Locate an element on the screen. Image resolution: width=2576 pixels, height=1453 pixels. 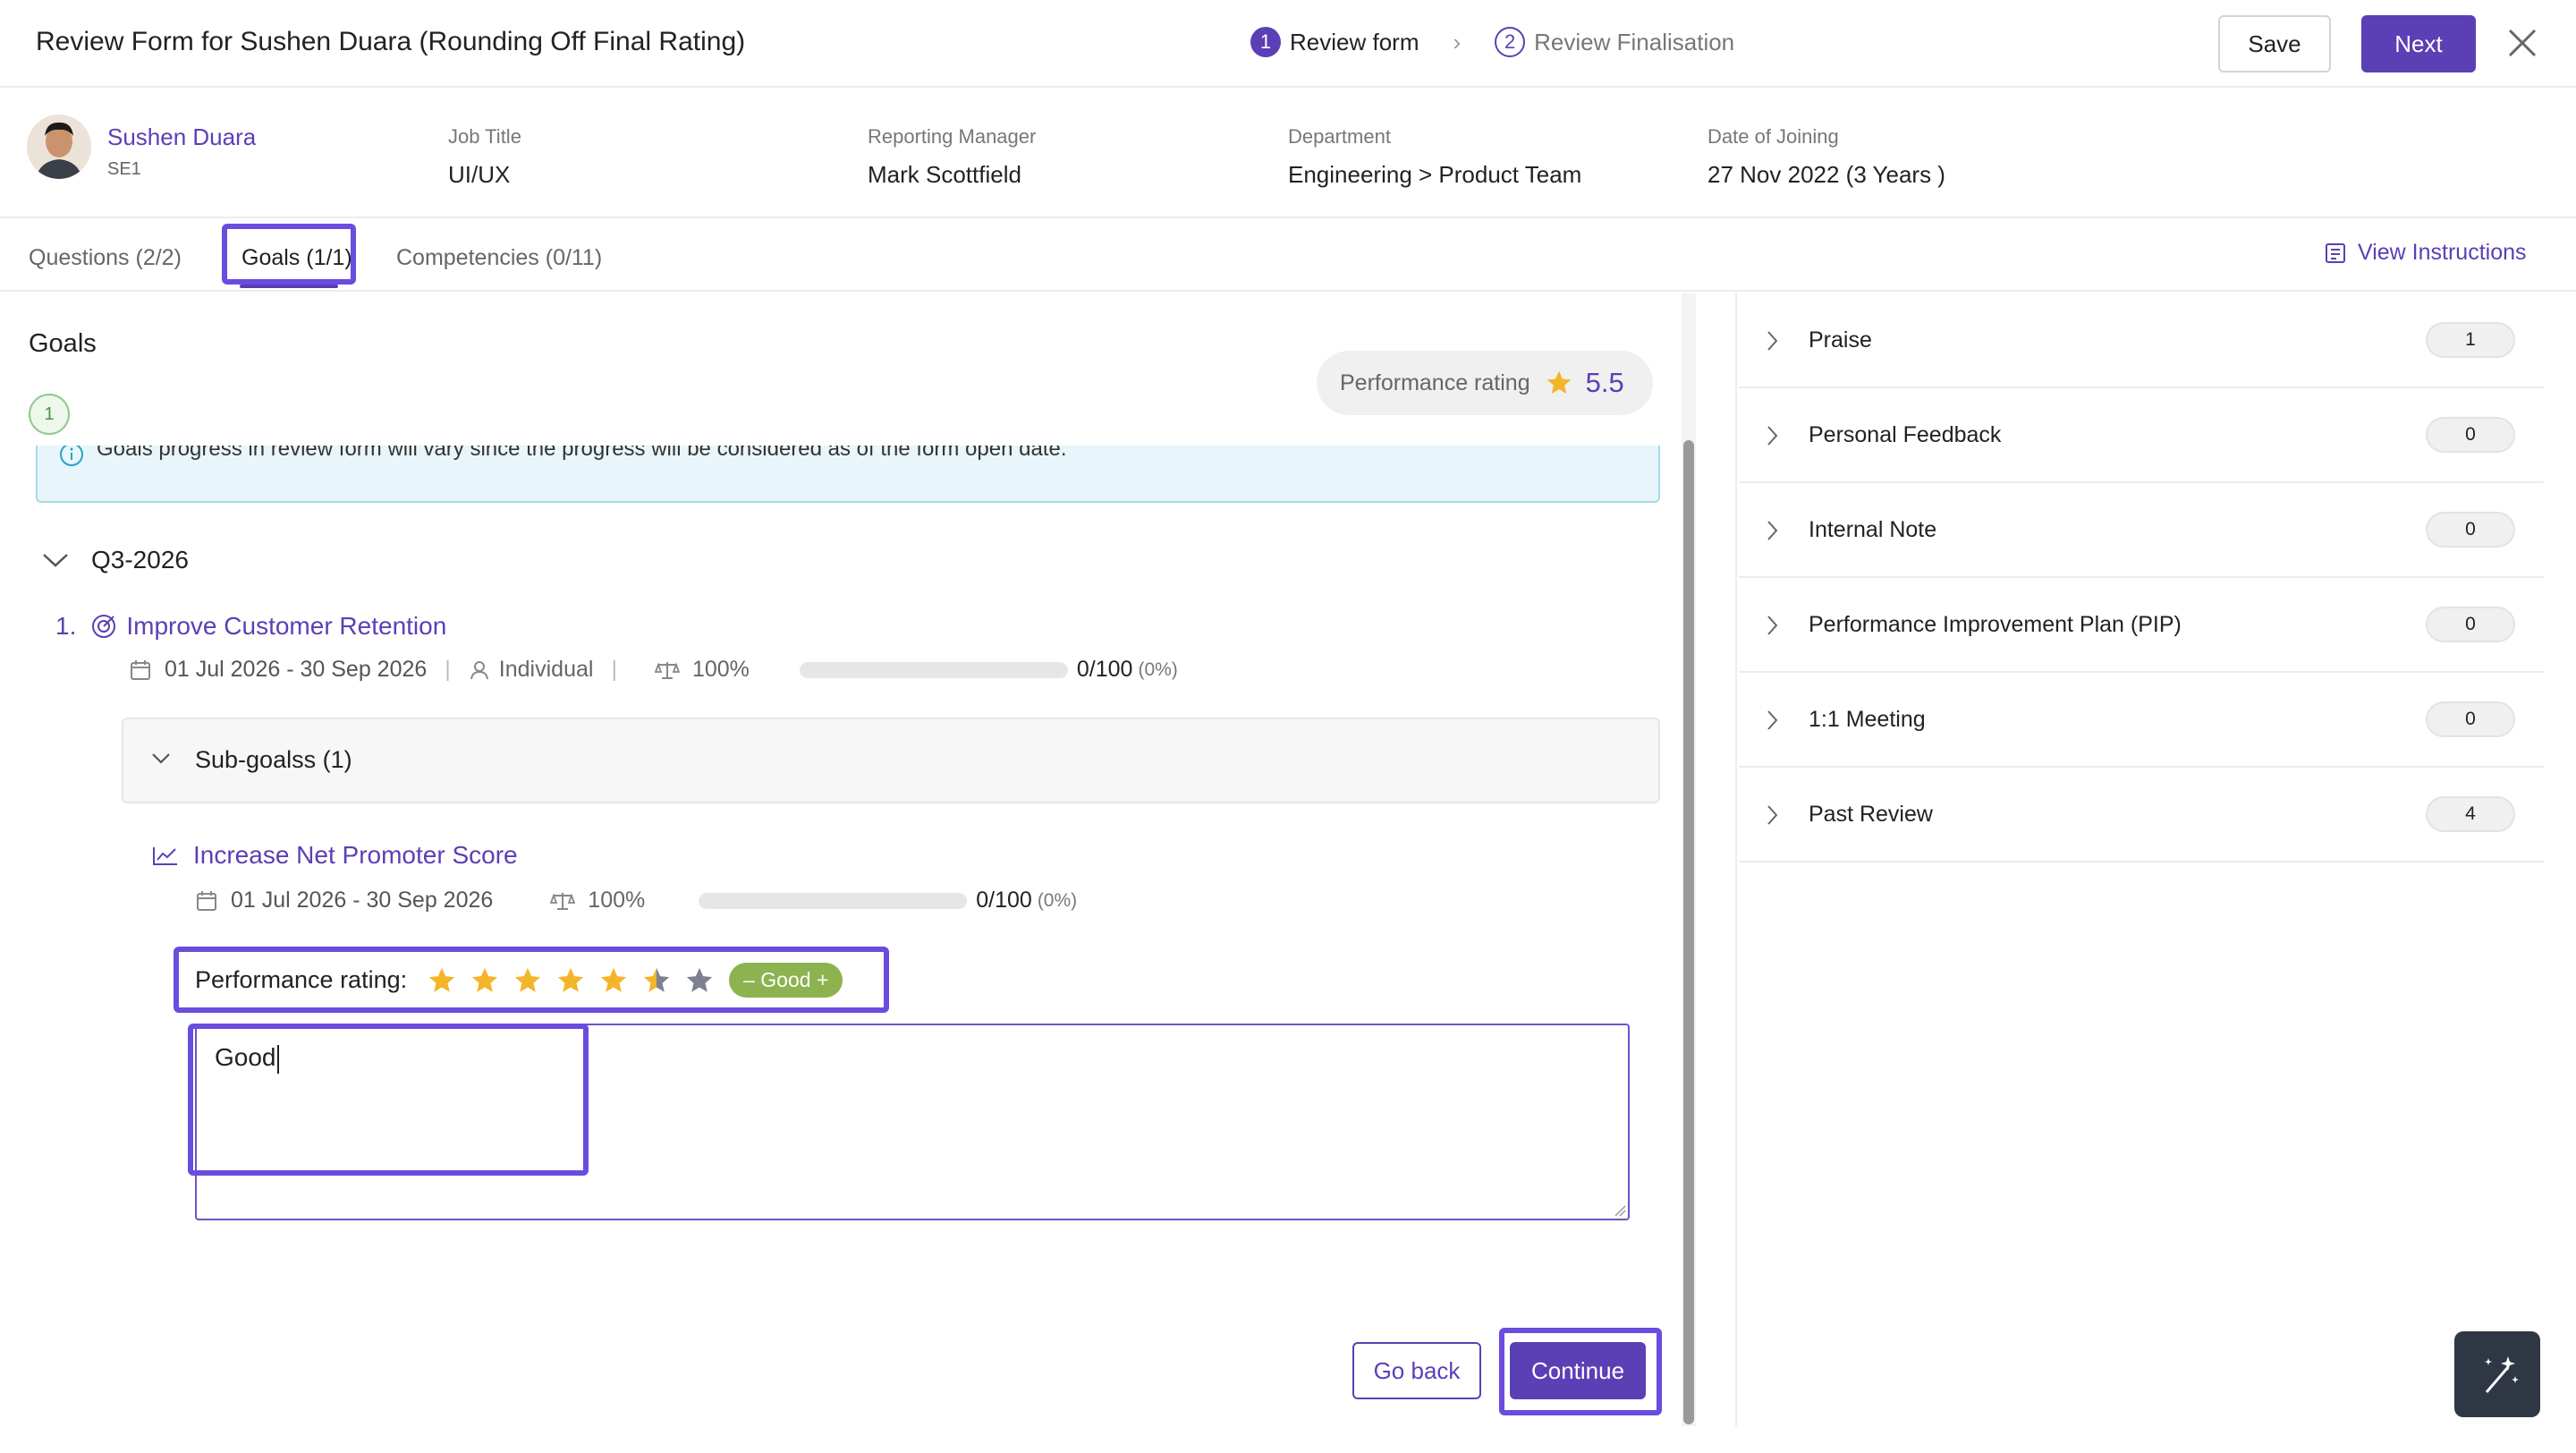
job-title-label: Job Title is located at coordinates (484, 136).